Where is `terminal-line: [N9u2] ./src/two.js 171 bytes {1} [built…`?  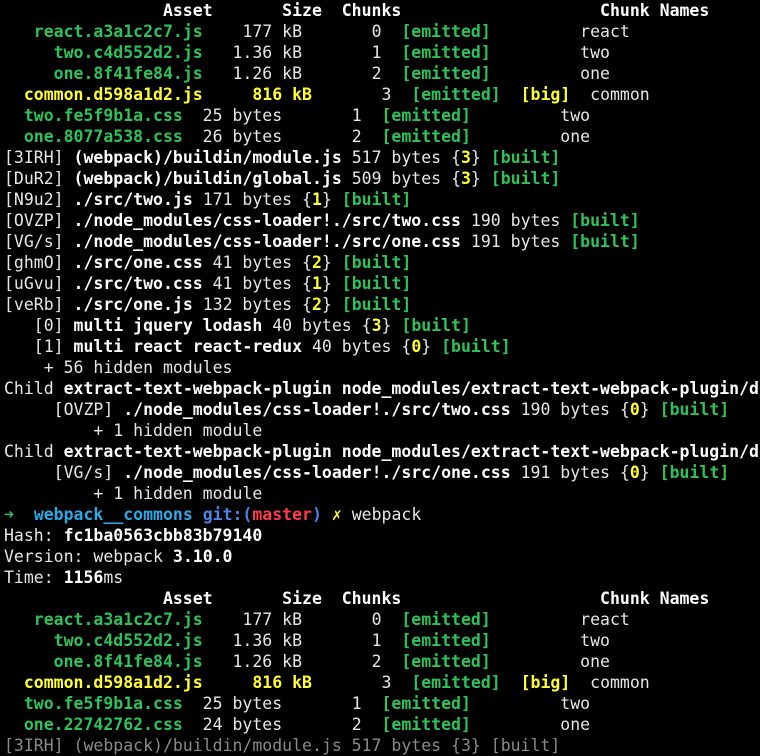
terminal-line: [N9u2] ./src/two.js 171 bytes {1} [built… is located at coordinates (382, 199).